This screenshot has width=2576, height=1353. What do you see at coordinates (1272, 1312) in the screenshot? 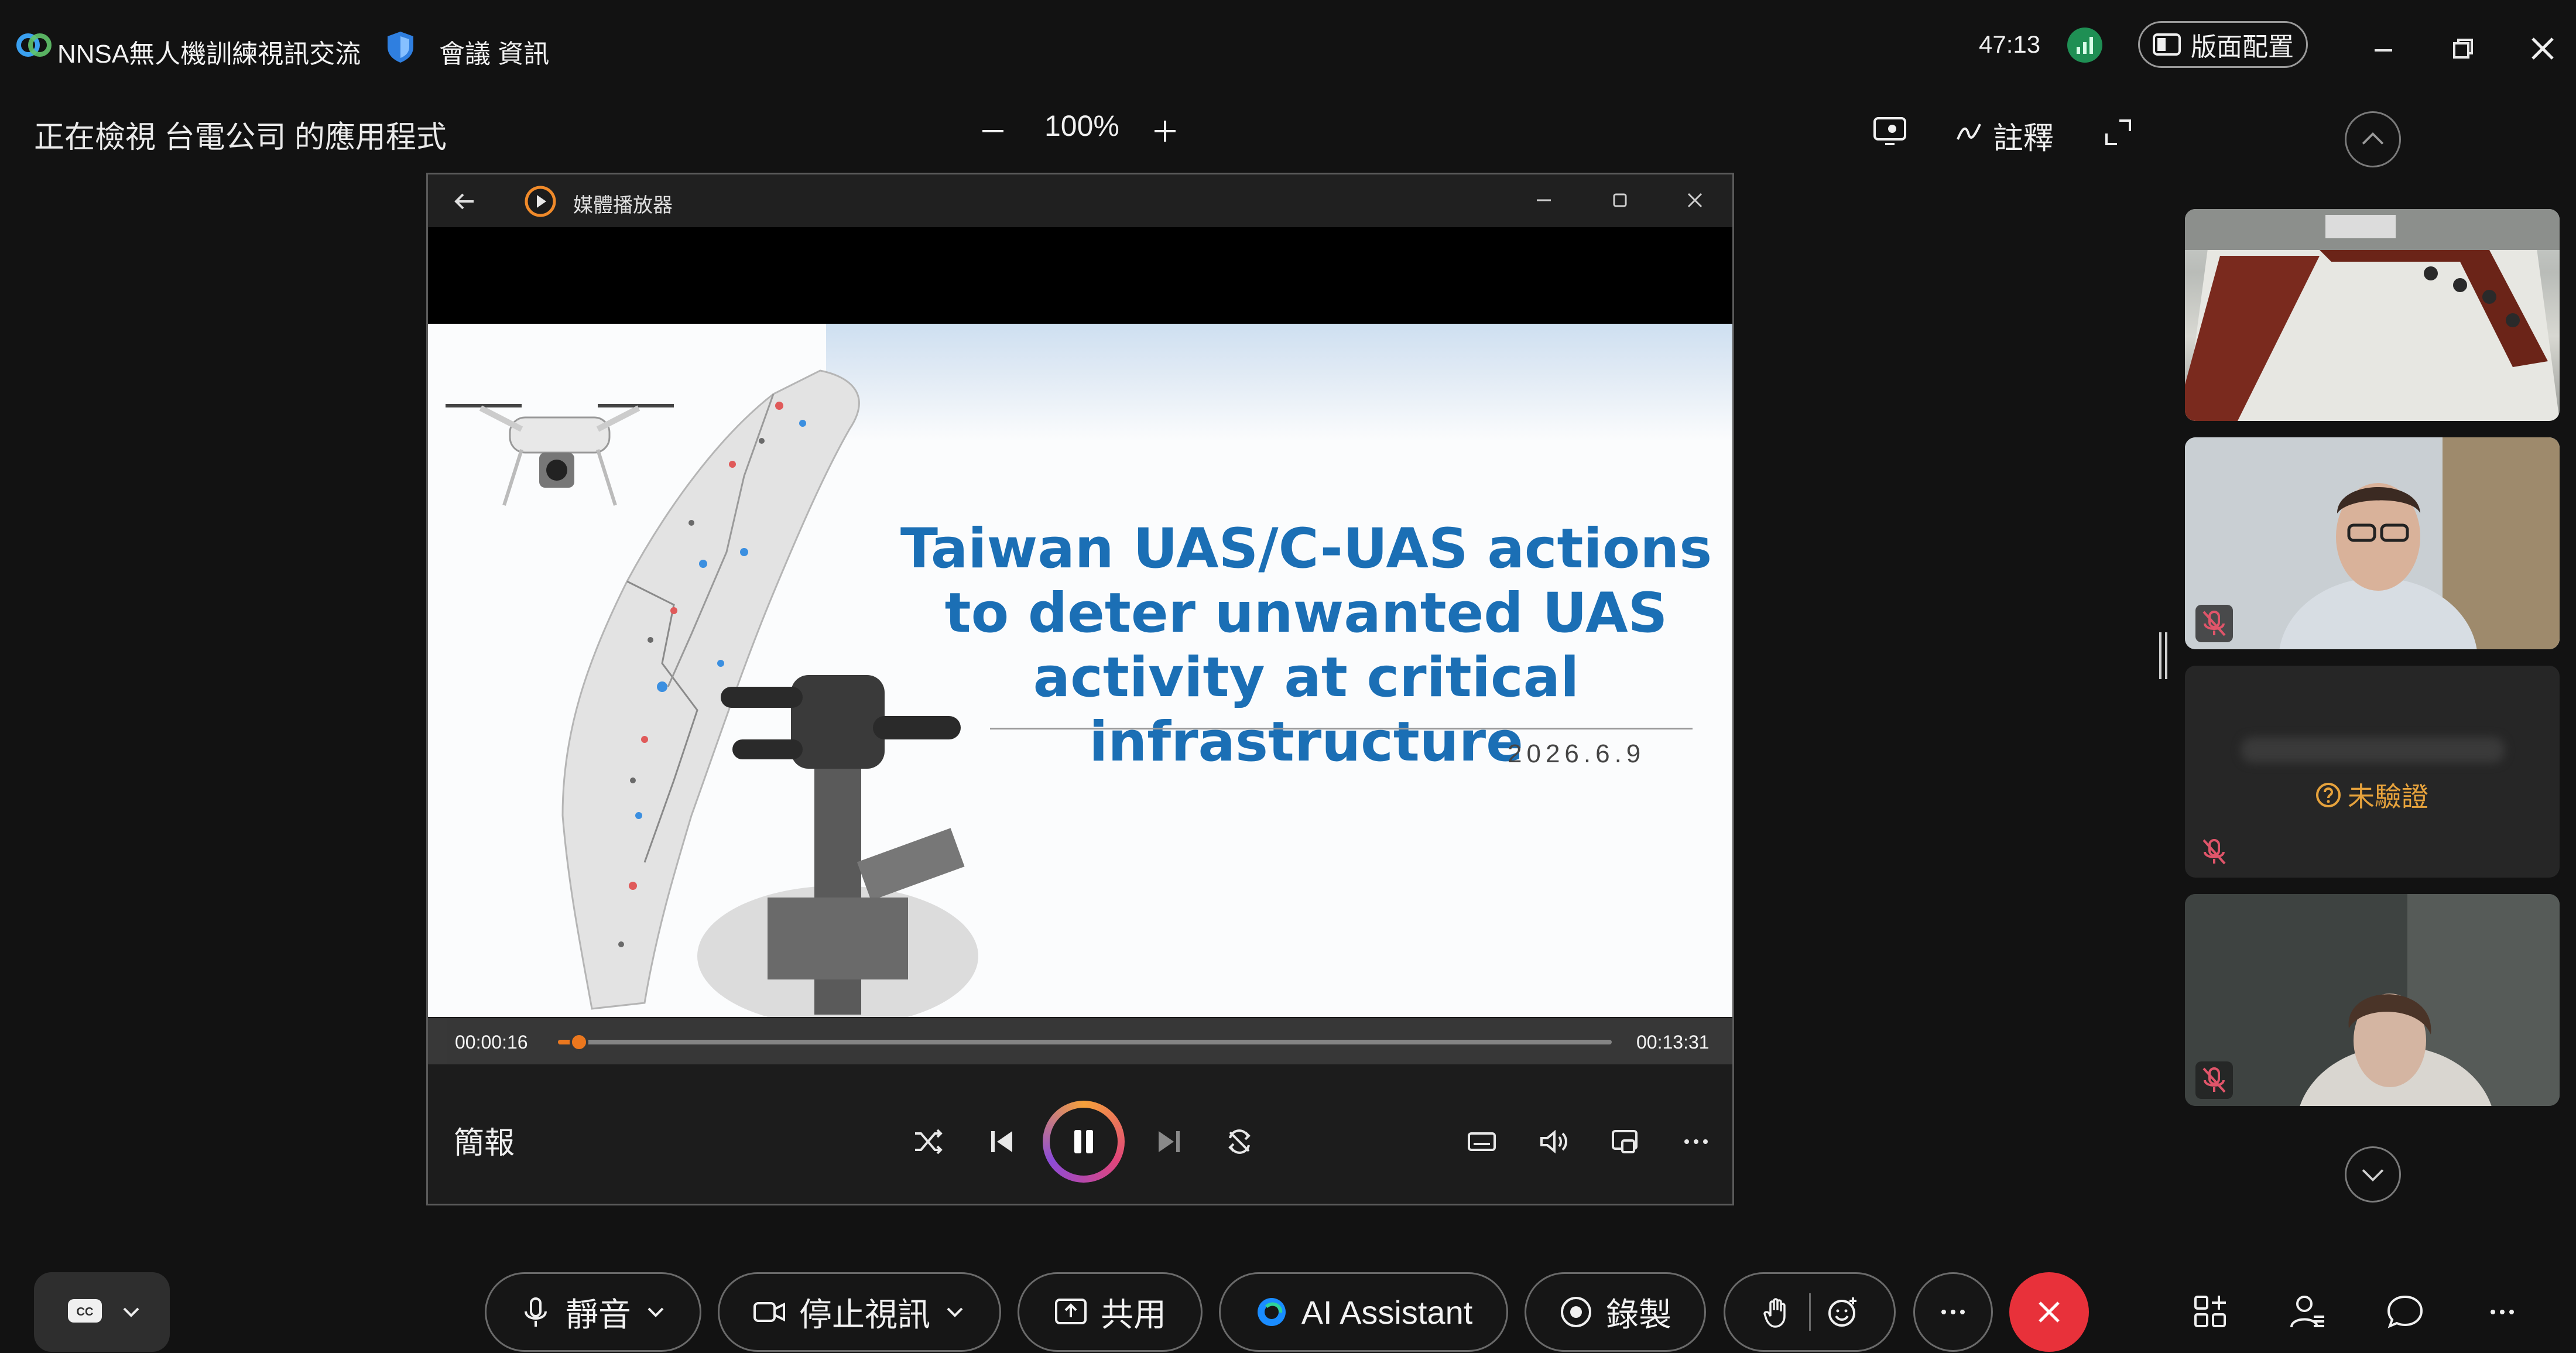
I see `ai-assistant-icon` at bounding box center [1272, 1312].